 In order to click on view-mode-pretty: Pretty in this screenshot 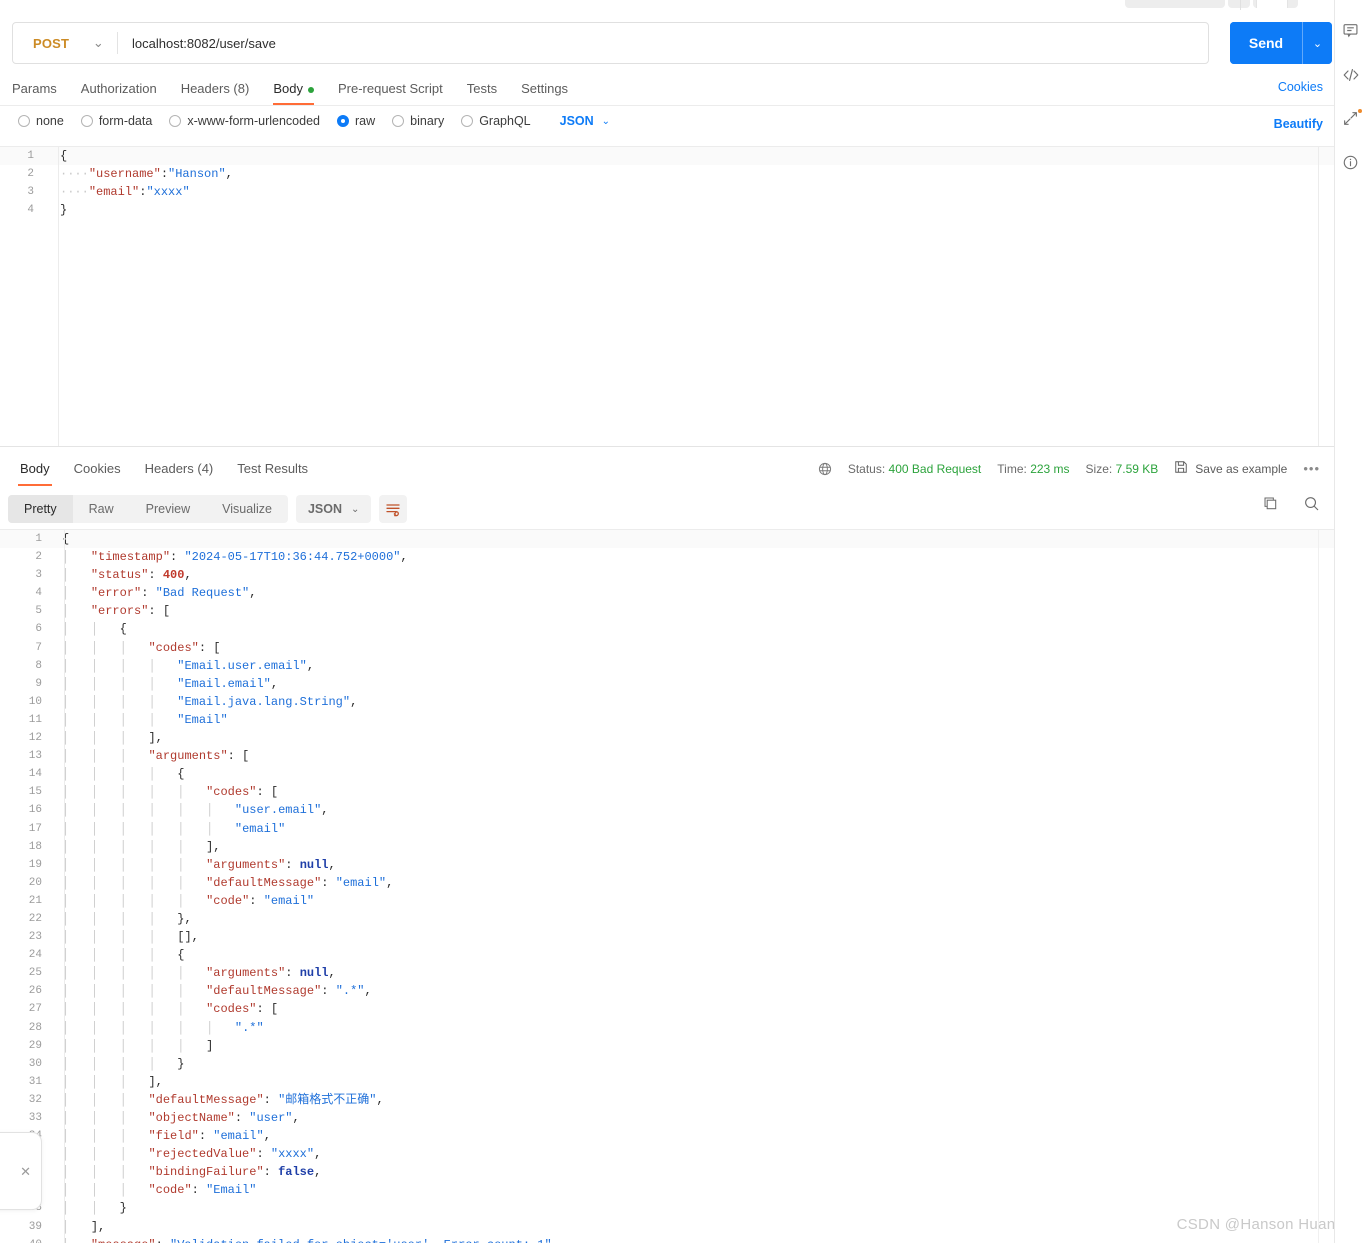, I will do `click(40, 509)`.